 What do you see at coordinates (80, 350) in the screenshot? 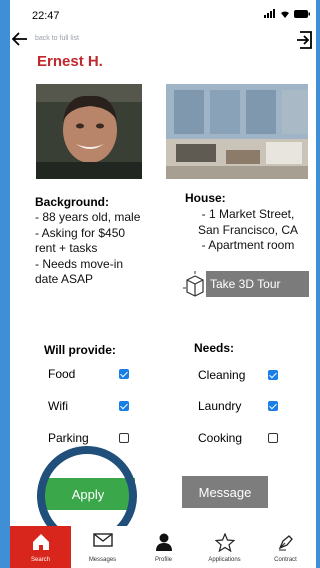
I see `will-provide-title: Will provide:` at bounding box center [80, 350].